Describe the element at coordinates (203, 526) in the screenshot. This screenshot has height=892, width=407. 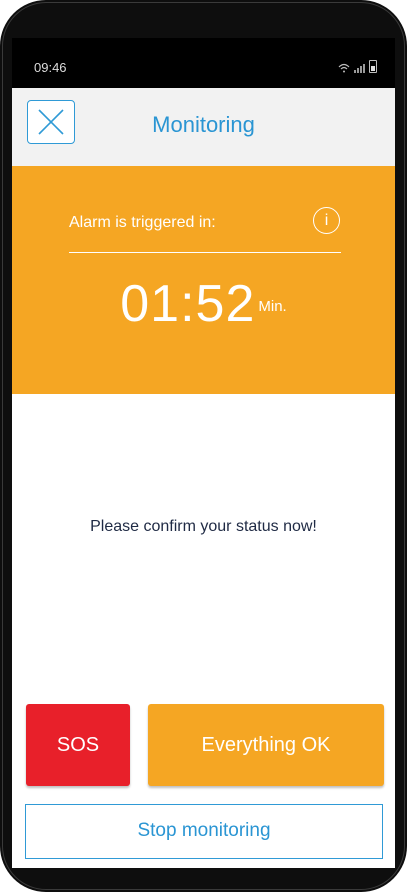
I see `status-prompt: Please confirm your status now!` at that location.